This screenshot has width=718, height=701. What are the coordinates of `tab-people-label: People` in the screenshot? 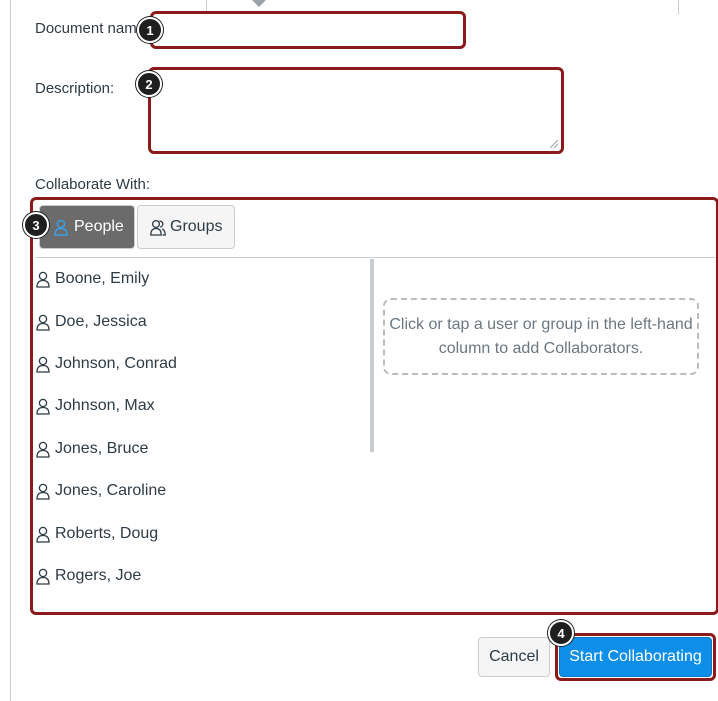 It's located at (99, 226).